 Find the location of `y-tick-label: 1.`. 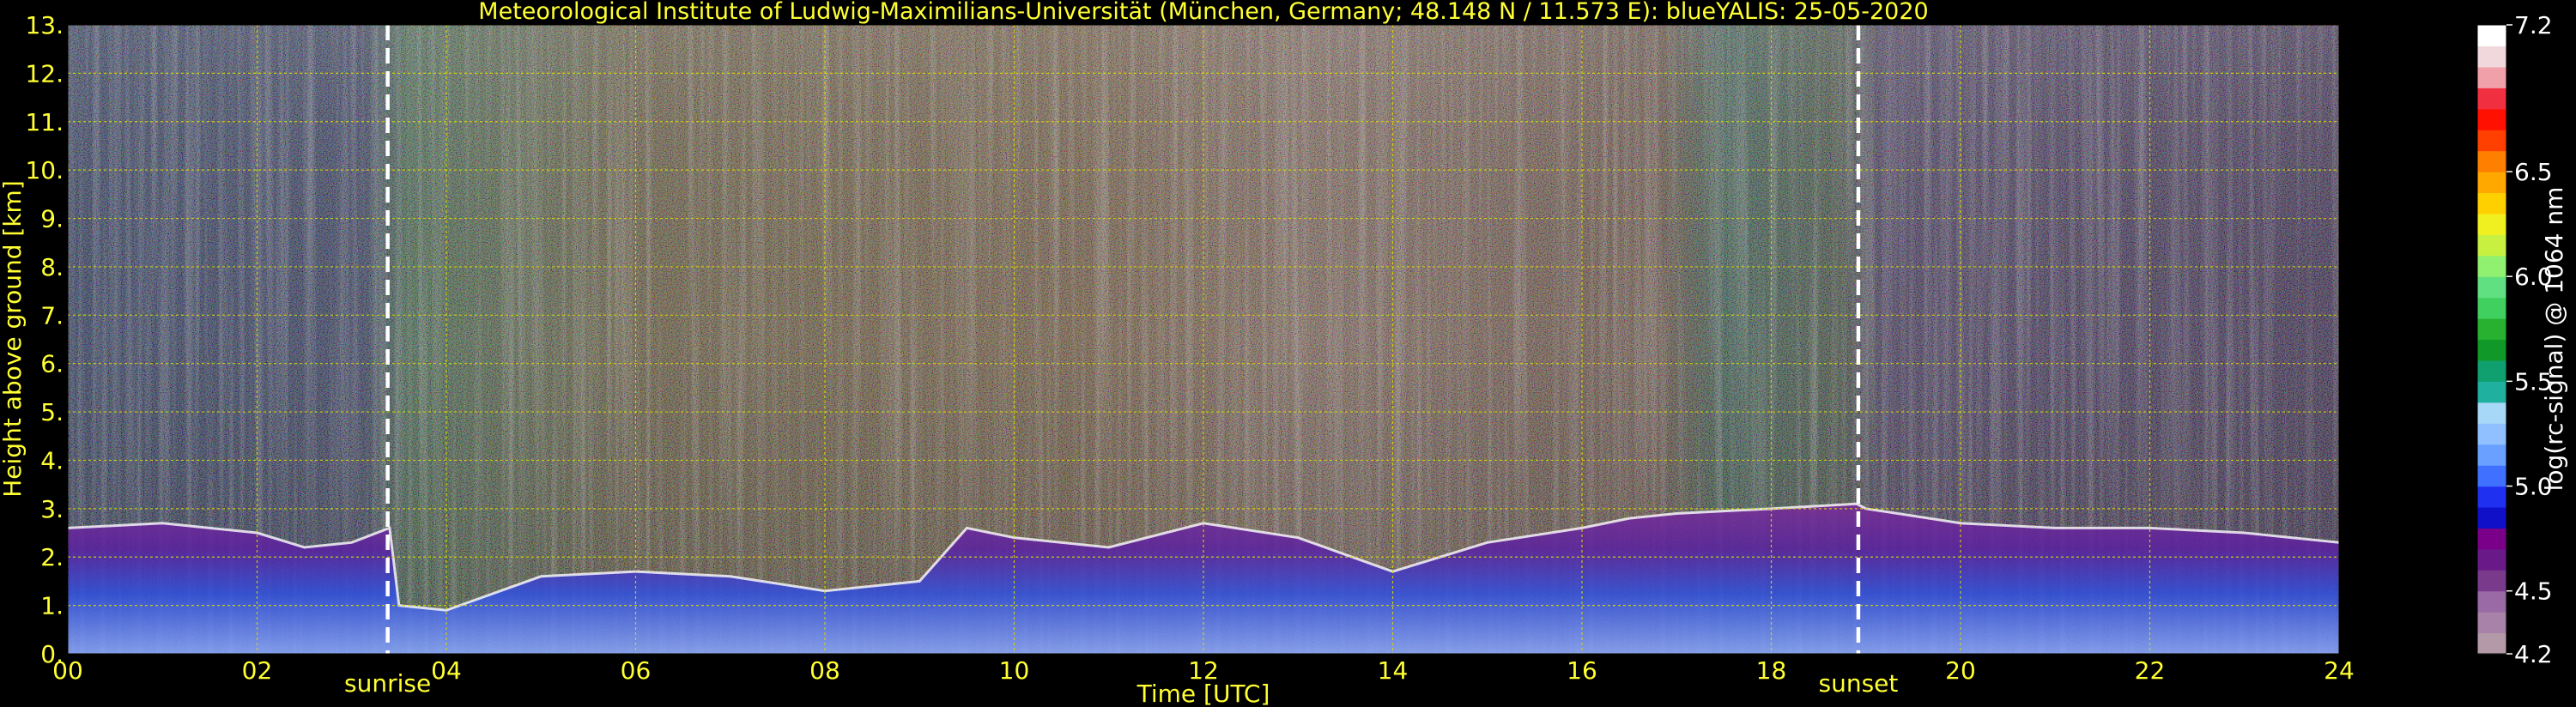

y-tick-label: 1. is located at coordinates (52, 606).